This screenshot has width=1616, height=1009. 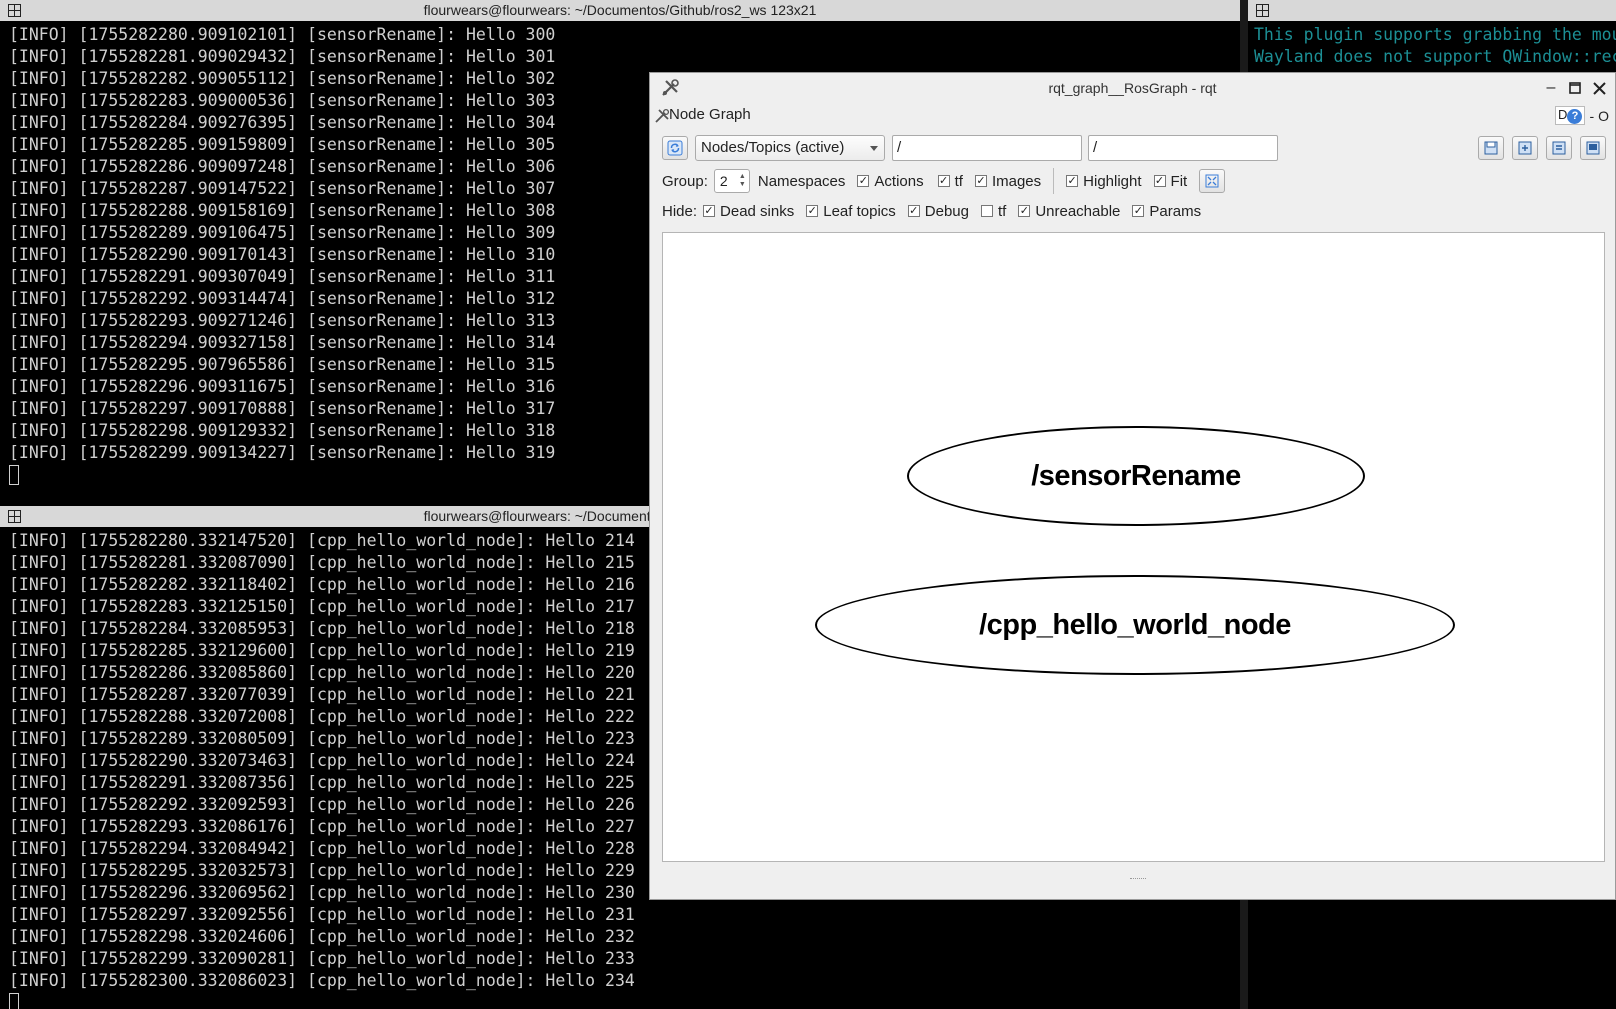 I want to click on graph-type-select: Nodes/Topics (active), so click(x=790, y=148).